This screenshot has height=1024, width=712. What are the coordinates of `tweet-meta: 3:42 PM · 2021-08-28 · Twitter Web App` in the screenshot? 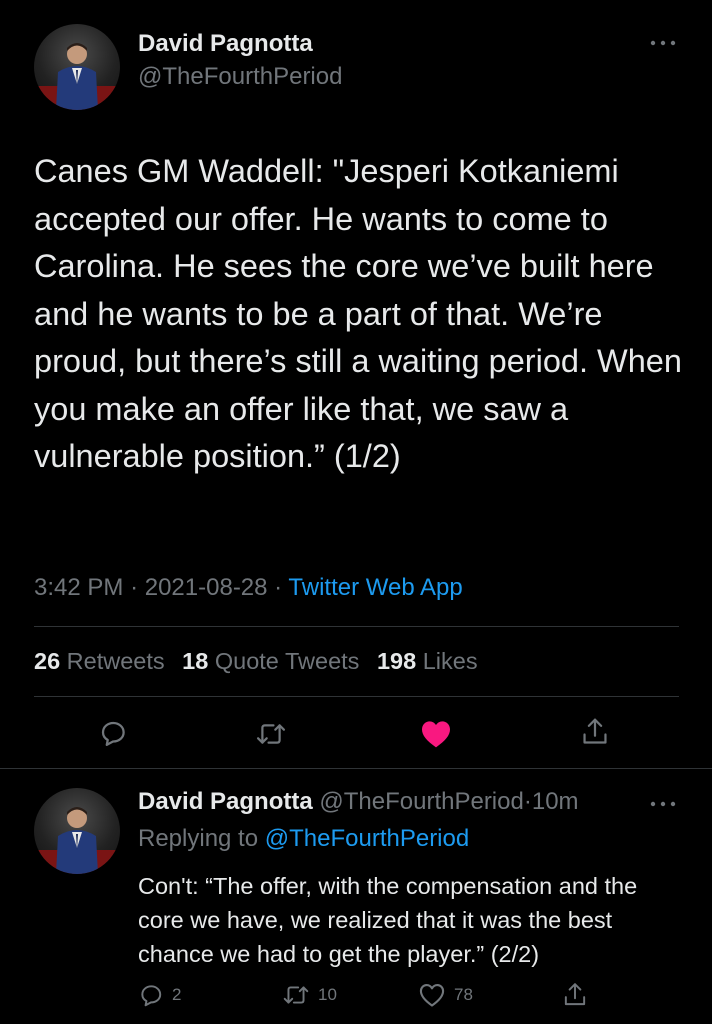 It's located at (248, 588).